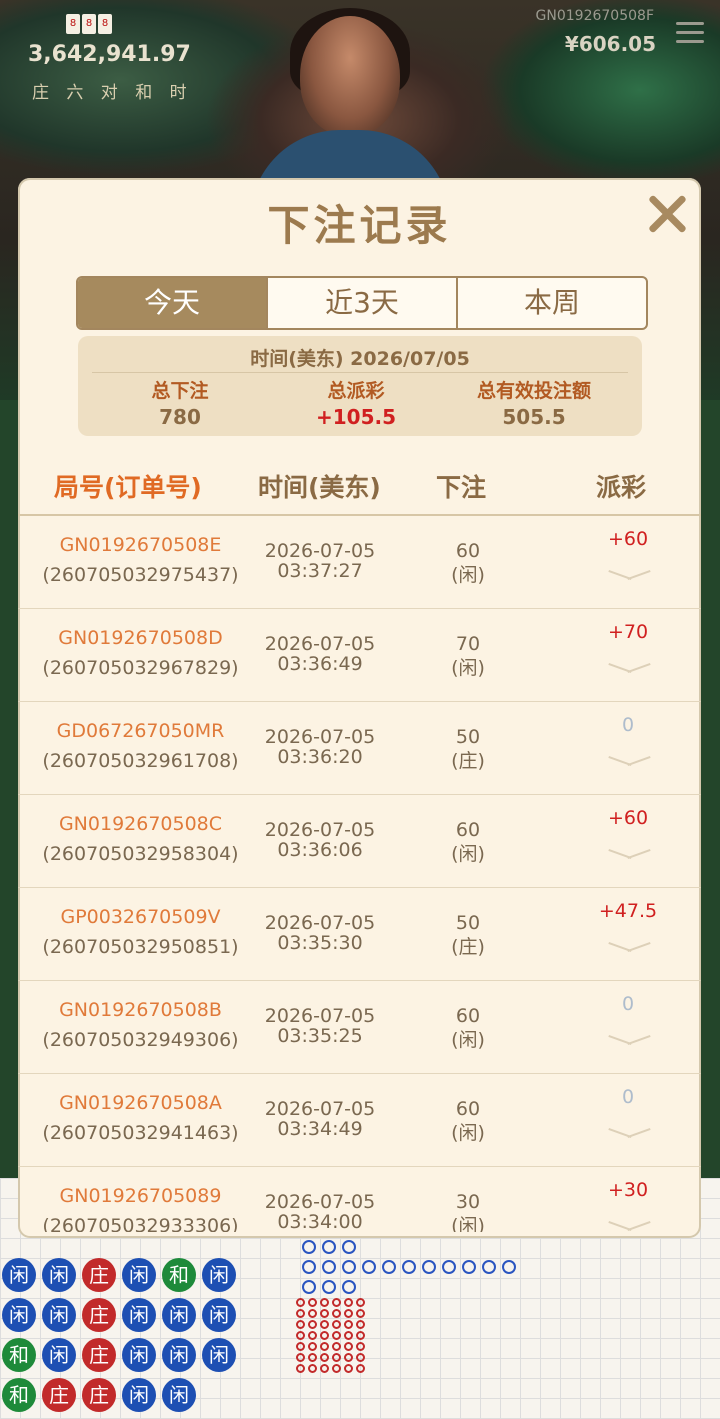 The height and width of the screenshot is (1419, 720). Describe the element at coordinates (128, 487) in the screenshot. I see `col-round-id: 局号(订单号)` at that location.